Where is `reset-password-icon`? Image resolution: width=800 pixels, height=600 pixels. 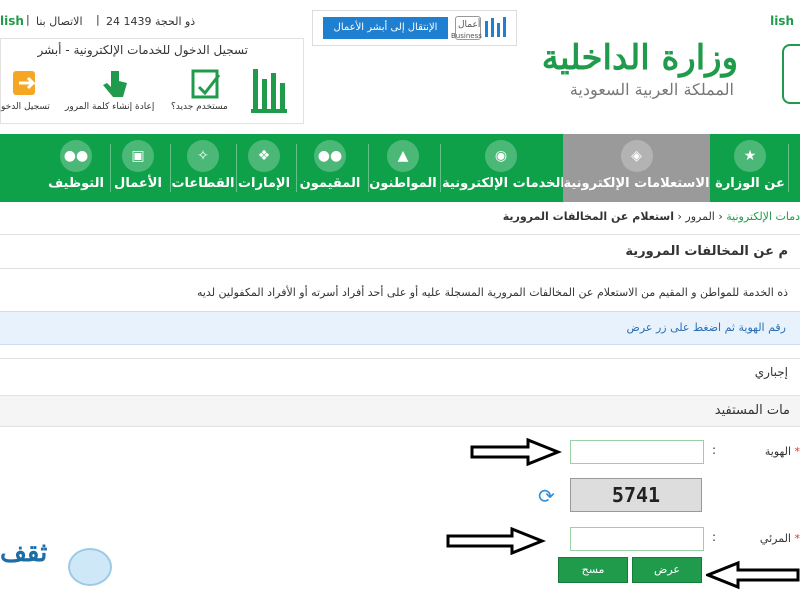
reset-password-icon is located at coordinates (115, 85).